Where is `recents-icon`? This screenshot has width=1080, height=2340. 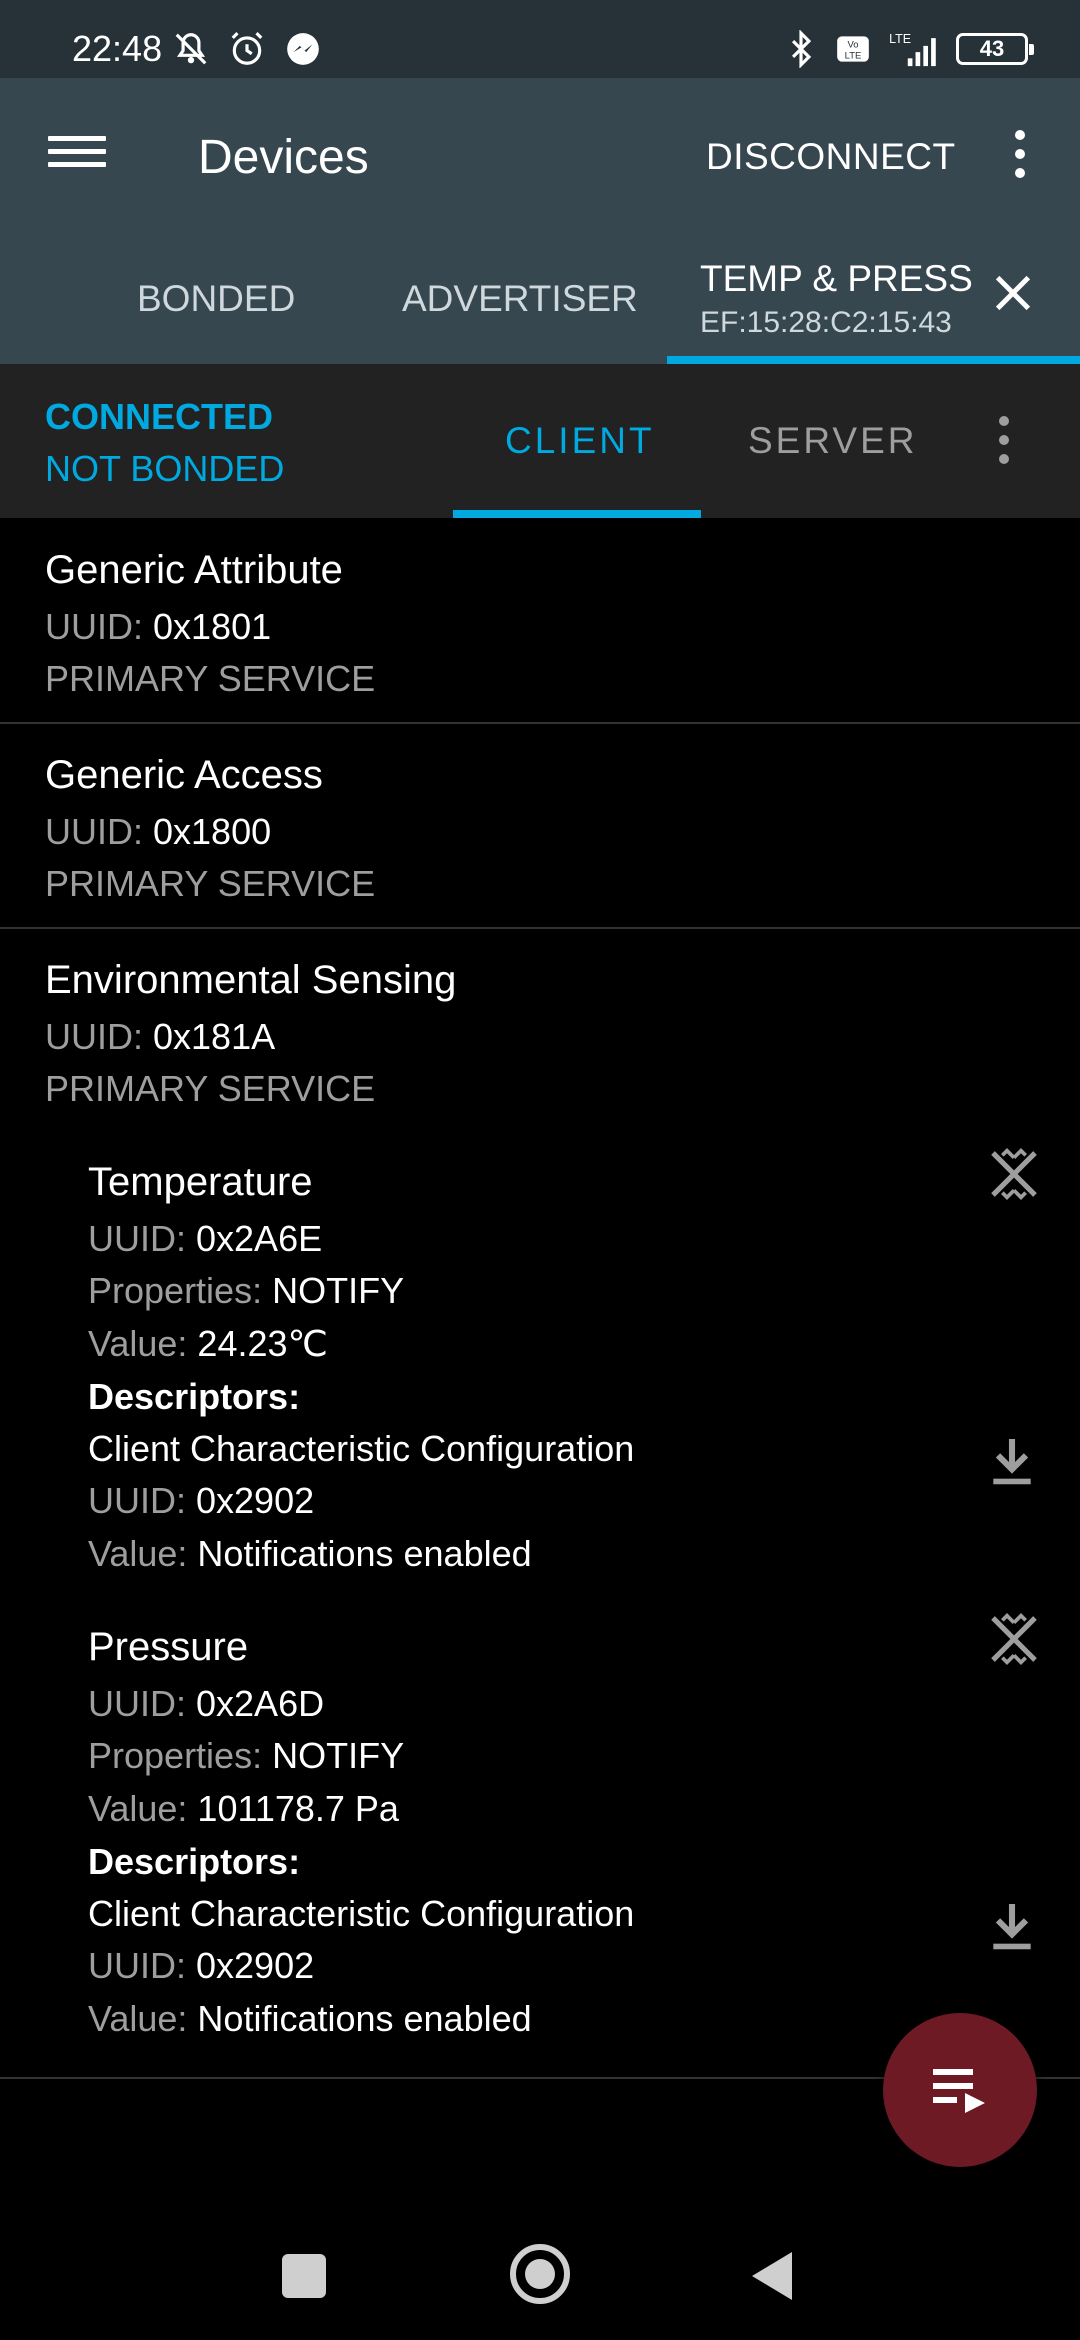 recents-icon is located at coordinates (304, 2276).